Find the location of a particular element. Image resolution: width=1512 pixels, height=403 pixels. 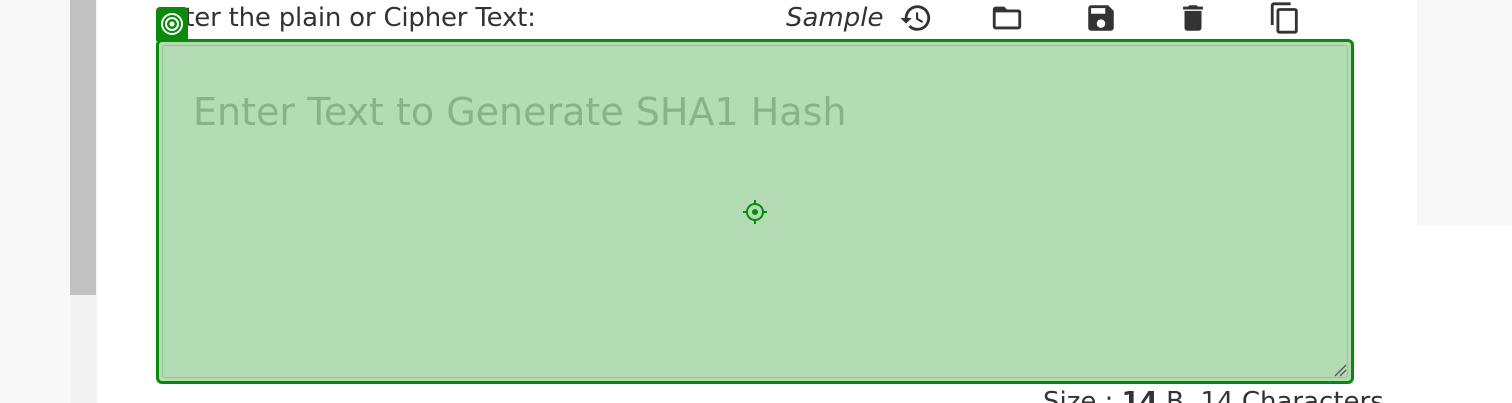

sample-link: Sample is located at coordinates (835, 18).